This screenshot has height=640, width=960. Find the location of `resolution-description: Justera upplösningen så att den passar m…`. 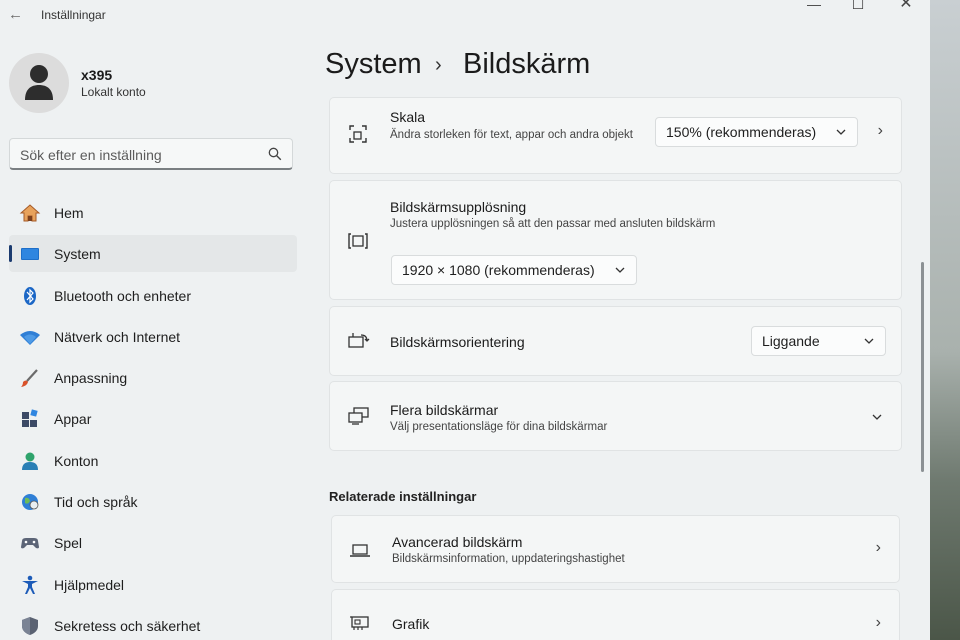

resolution-description: Justera upplösningen så att den passar m… is located at coordinates (553, 224).